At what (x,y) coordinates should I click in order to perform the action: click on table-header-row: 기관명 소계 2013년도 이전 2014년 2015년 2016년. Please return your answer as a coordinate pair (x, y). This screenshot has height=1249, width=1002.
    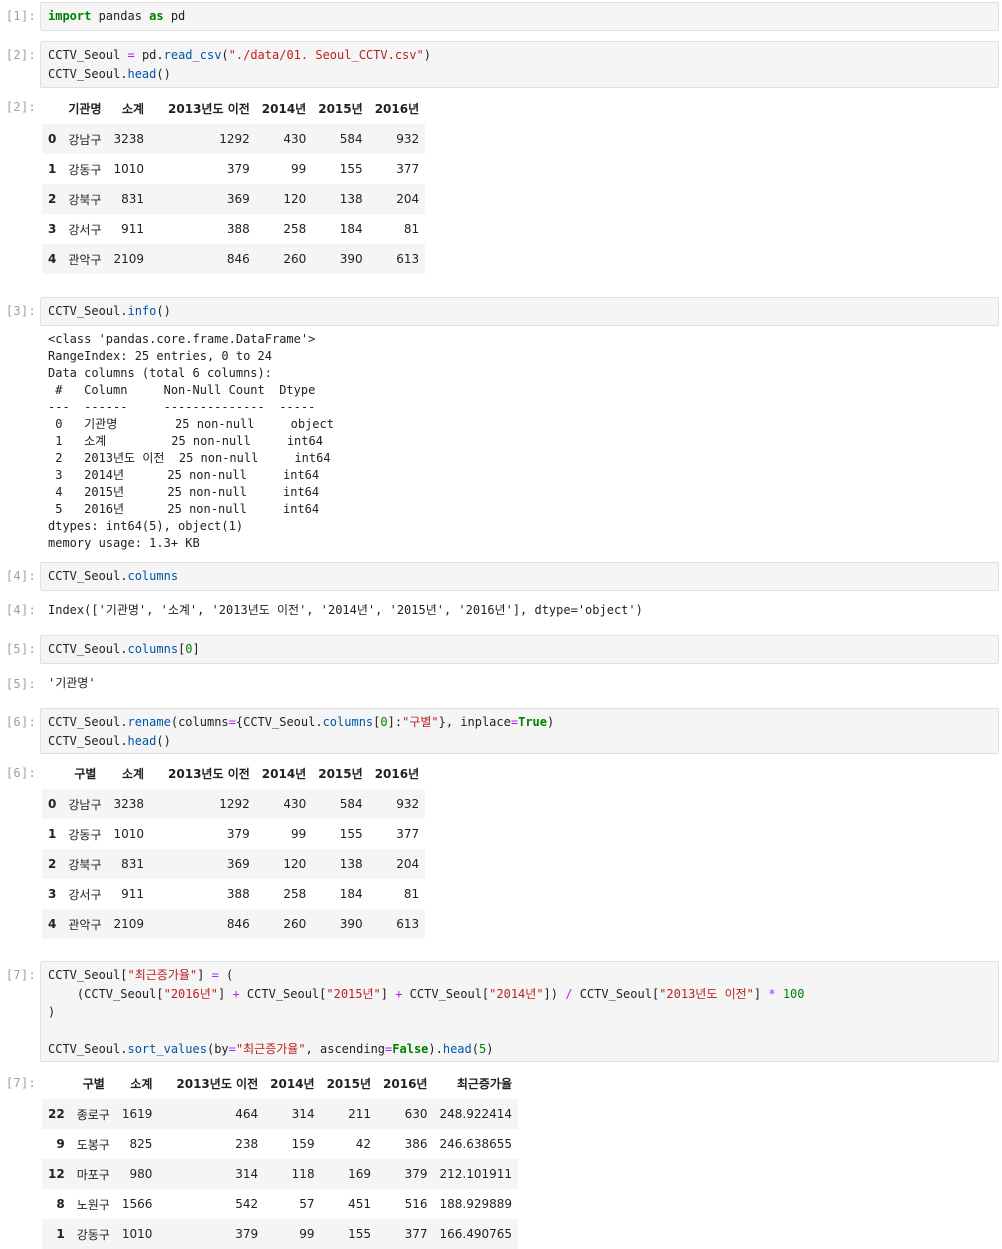
    Looking at the image, I should click on (233, 108).